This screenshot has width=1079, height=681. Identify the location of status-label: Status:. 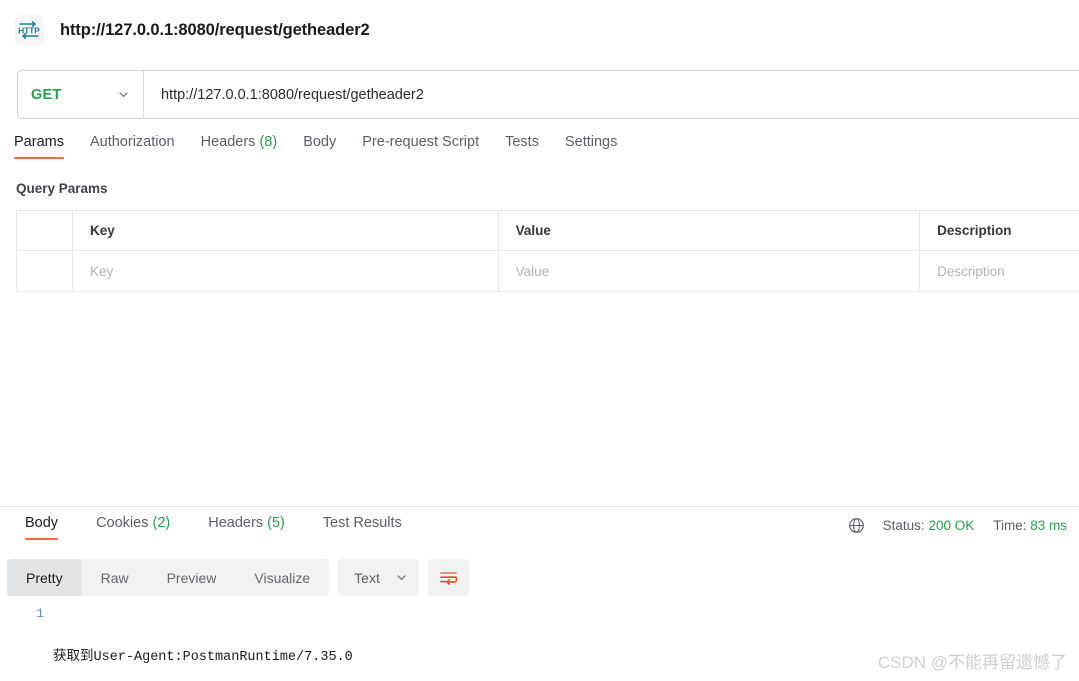
(903, 525).